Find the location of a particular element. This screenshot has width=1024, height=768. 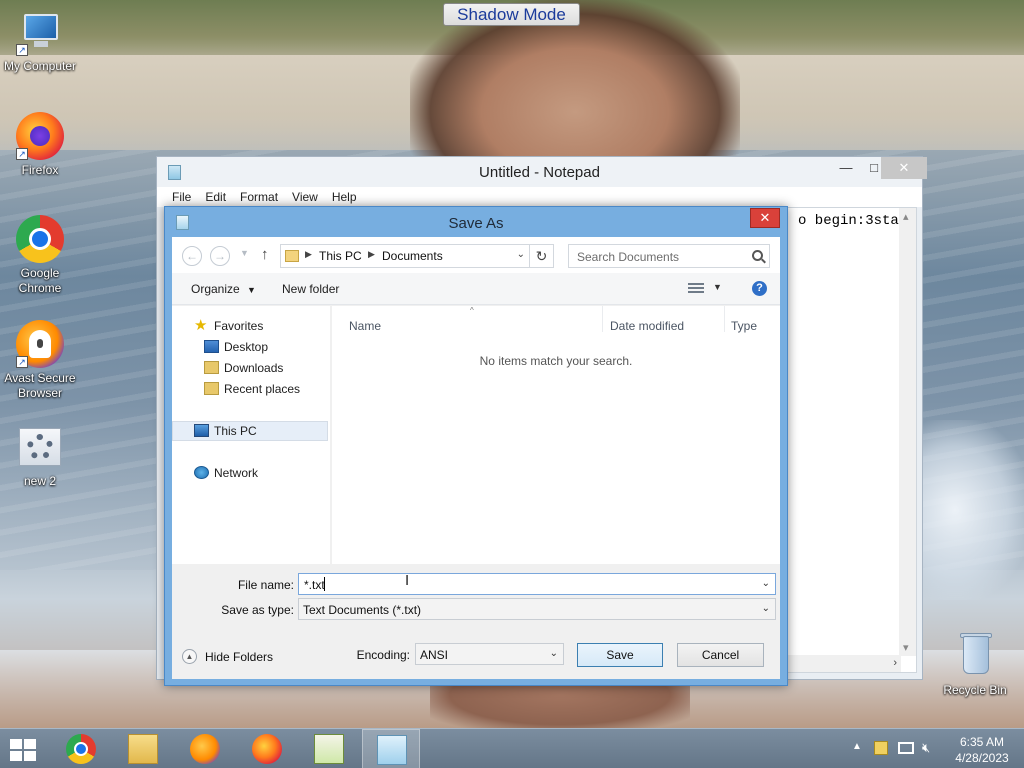

avast-icon: ↗ is located at coordinates (40, 344).